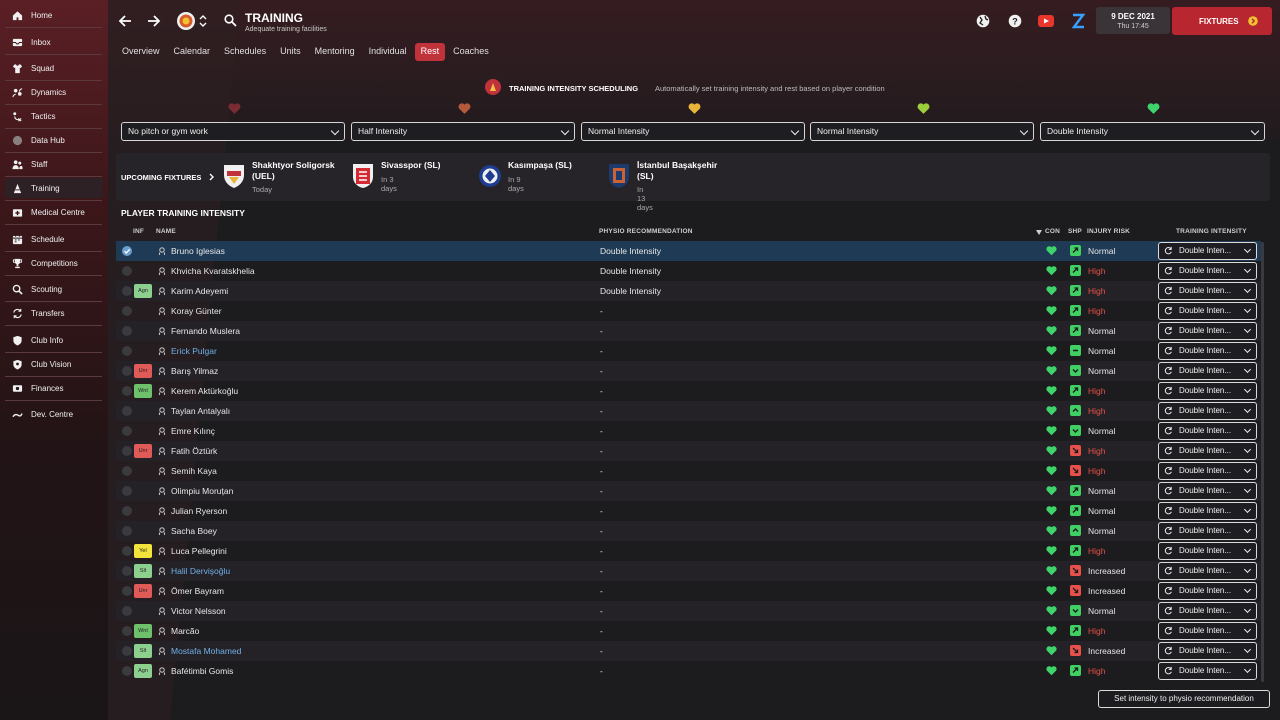  What do you see at coordinates (54, 263) in the screenshot?
I see `sidebar-item-competitions: Competitions` at bounding box center [54, 263].